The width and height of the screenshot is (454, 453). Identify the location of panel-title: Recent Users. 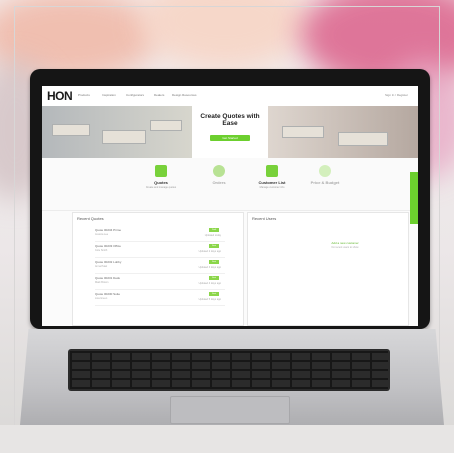
(264, 218).